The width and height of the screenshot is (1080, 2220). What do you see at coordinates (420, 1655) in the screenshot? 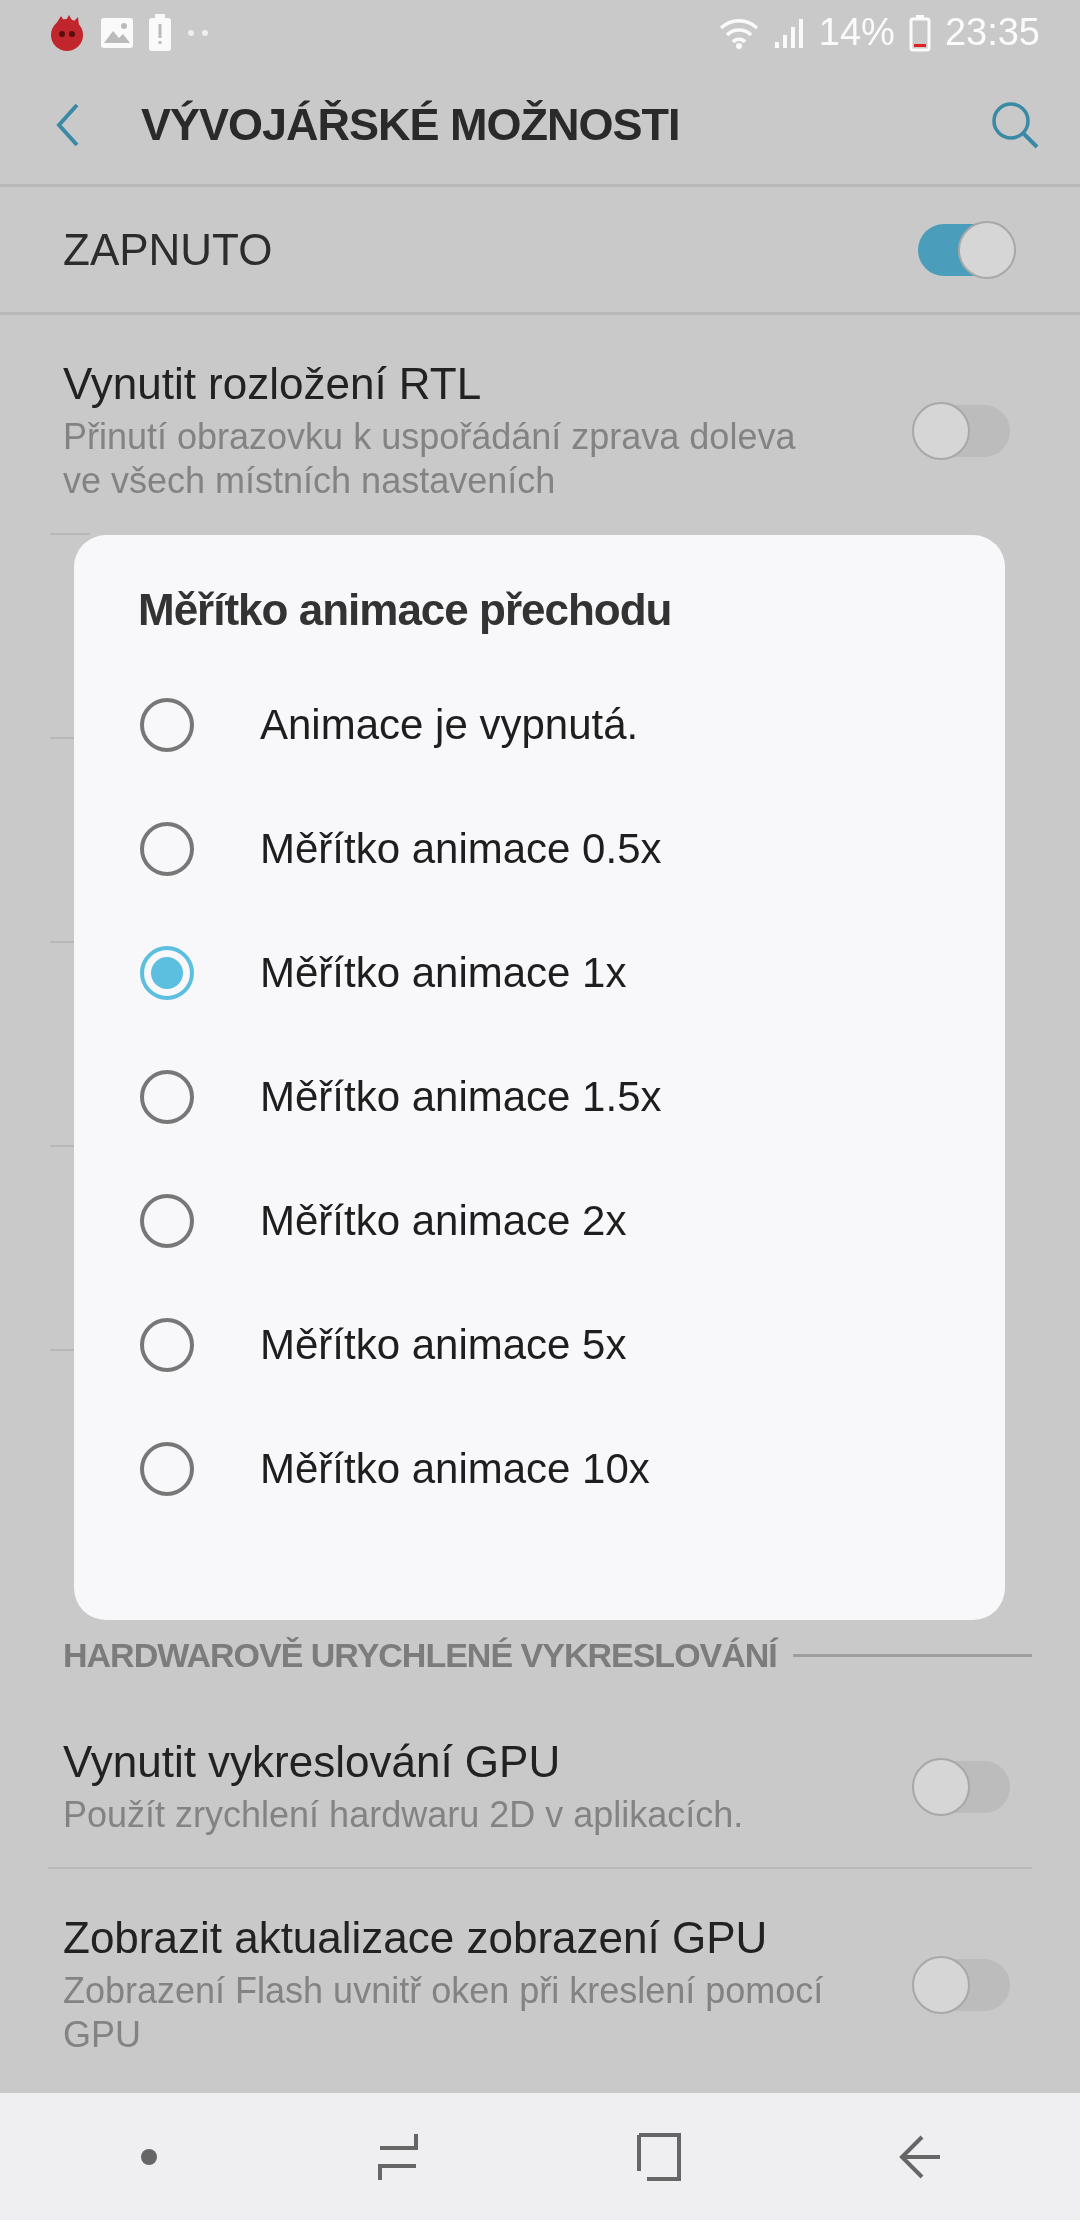
I see `section-header: HARDWAROVĚ URYCHLENÉ VYKRESLOVÁNÍ` at bounding box center [420, 1655].